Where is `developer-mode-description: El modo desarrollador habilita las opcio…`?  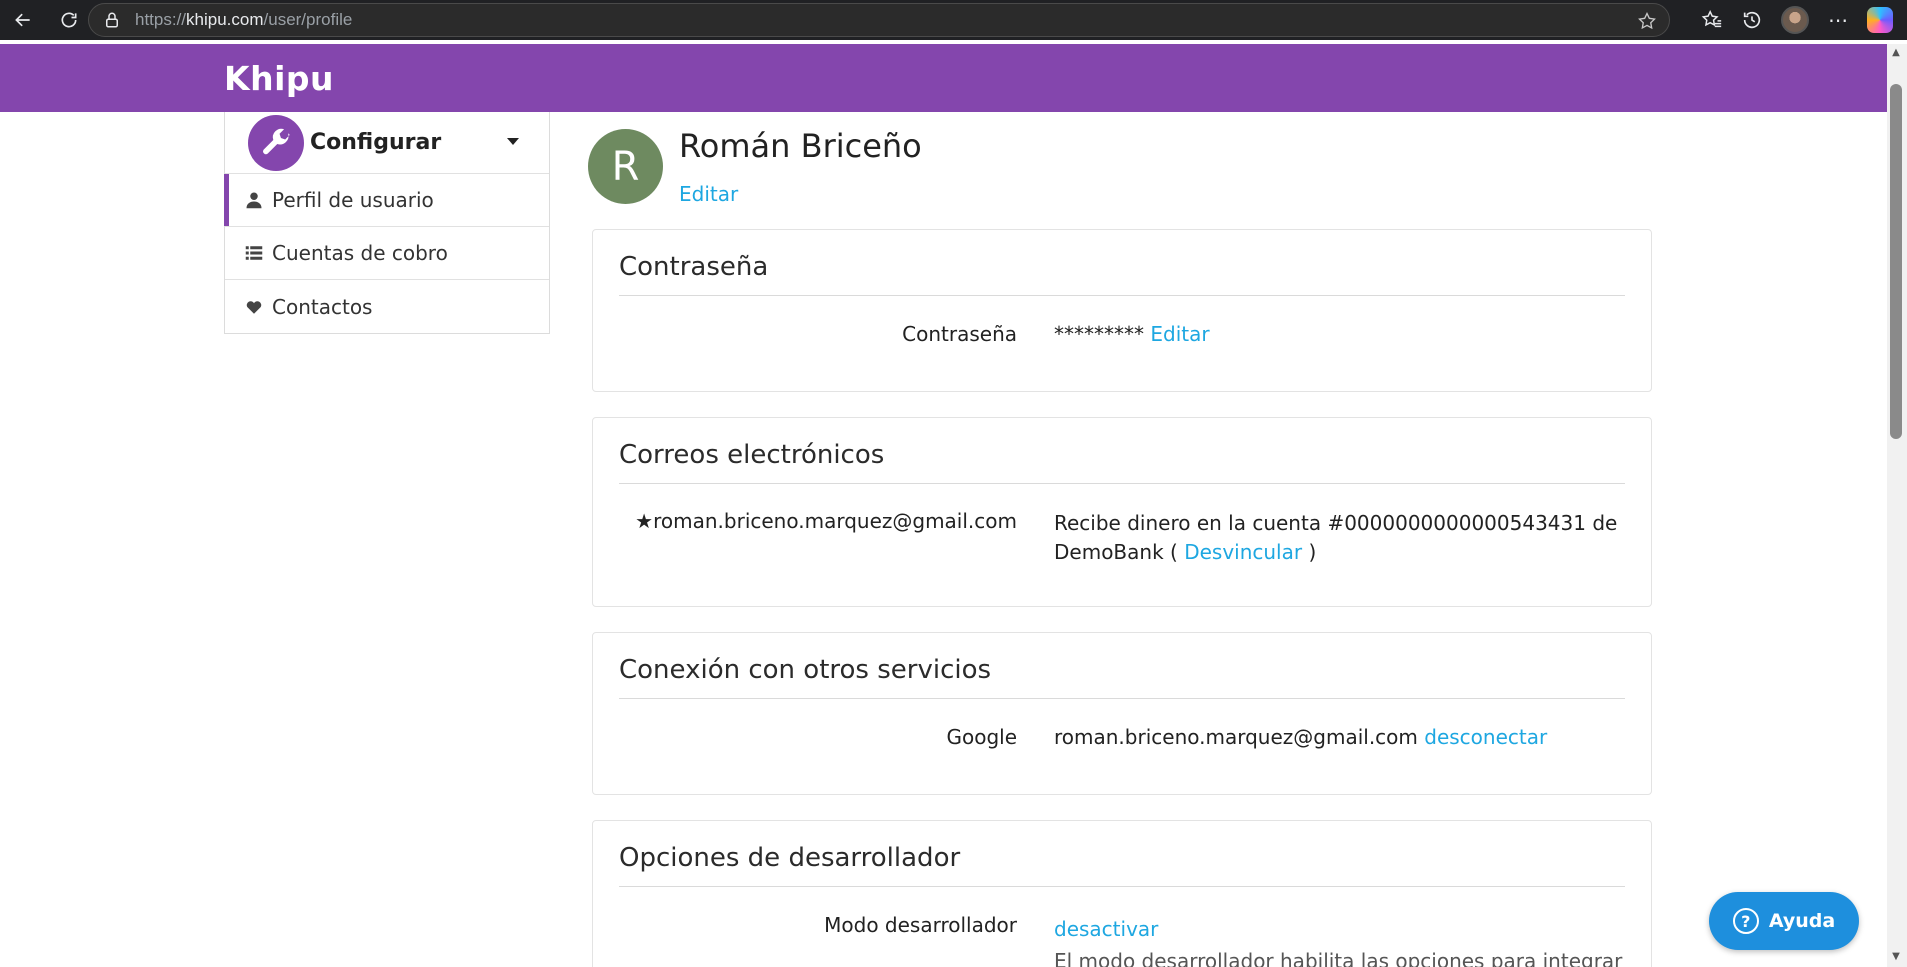 developer-mode-description: El modo desarrollador habilita las opcio… is located at coordinates (1338, 958).